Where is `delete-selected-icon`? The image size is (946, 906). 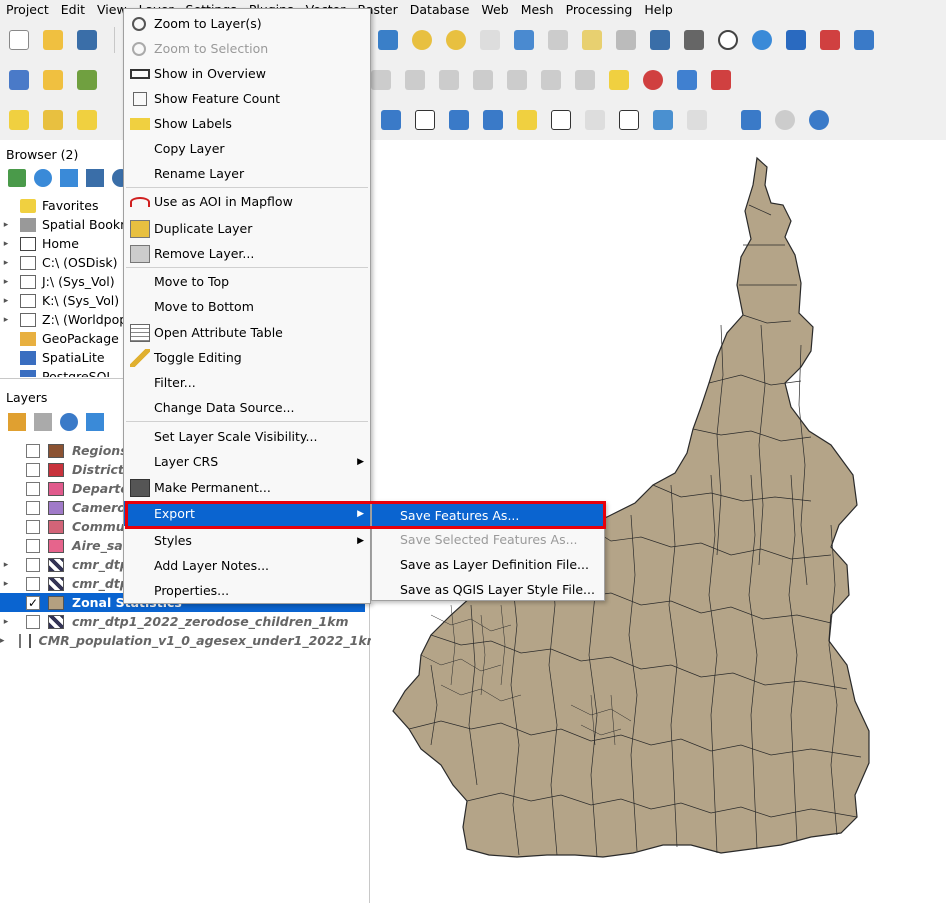
delete-selected-icon is located at coordinates (483, 80).